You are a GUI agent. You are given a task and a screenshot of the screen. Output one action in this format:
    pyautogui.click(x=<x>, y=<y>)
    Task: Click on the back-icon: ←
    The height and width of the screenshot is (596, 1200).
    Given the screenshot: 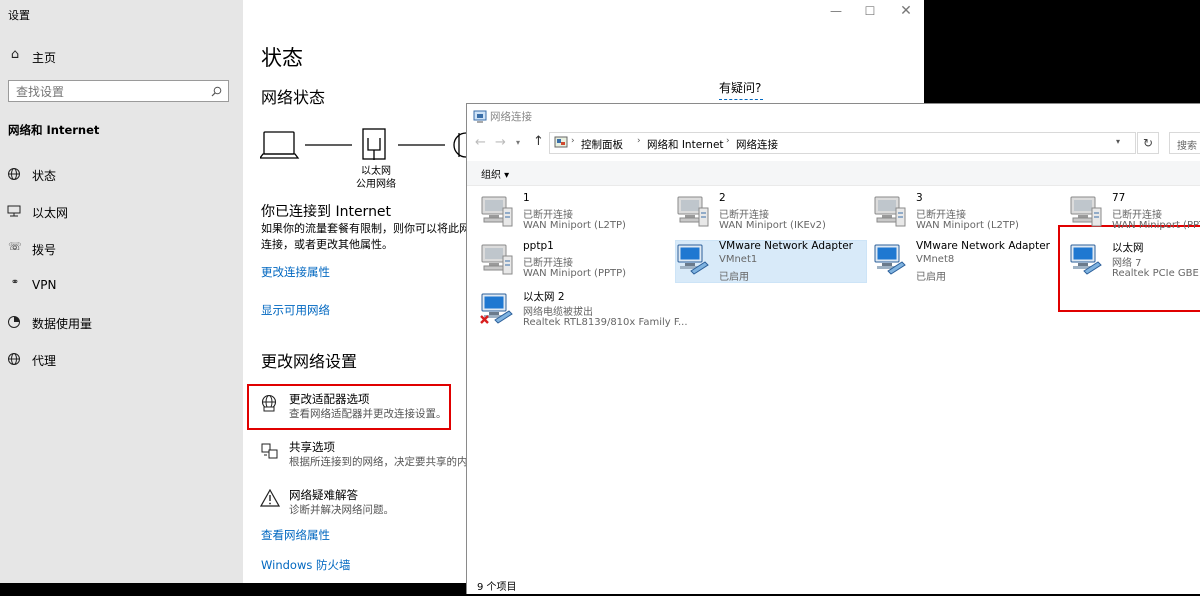 What is the action you would take?
    pyautogui.click(x=480, y=142)
    